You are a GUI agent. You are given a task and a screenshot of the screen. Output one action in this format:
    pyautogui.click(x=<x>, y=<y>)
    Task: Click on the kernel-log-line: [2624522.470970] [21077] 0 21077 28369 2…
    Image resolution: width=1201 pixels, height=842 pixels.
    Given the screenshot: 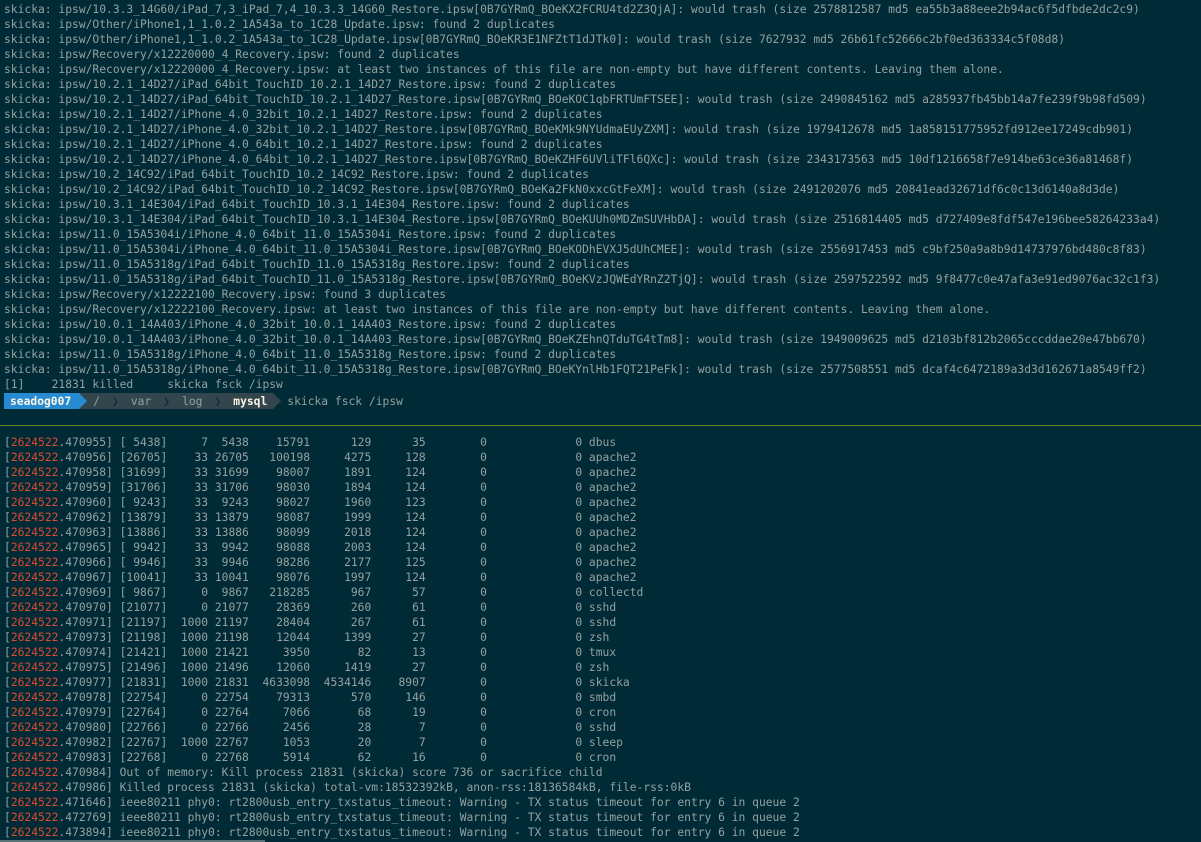 What is the action you would take?
    pyautogui.click(x=402, y=607)
    